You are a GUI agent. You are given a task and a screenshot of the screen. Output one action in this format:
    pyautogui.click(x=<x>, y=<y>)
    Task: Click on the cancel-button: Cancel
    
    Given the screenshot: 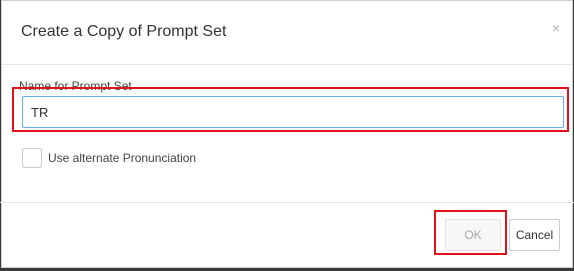 What is the action you would take?
    pyautogui.click(x=534, y=235)
    